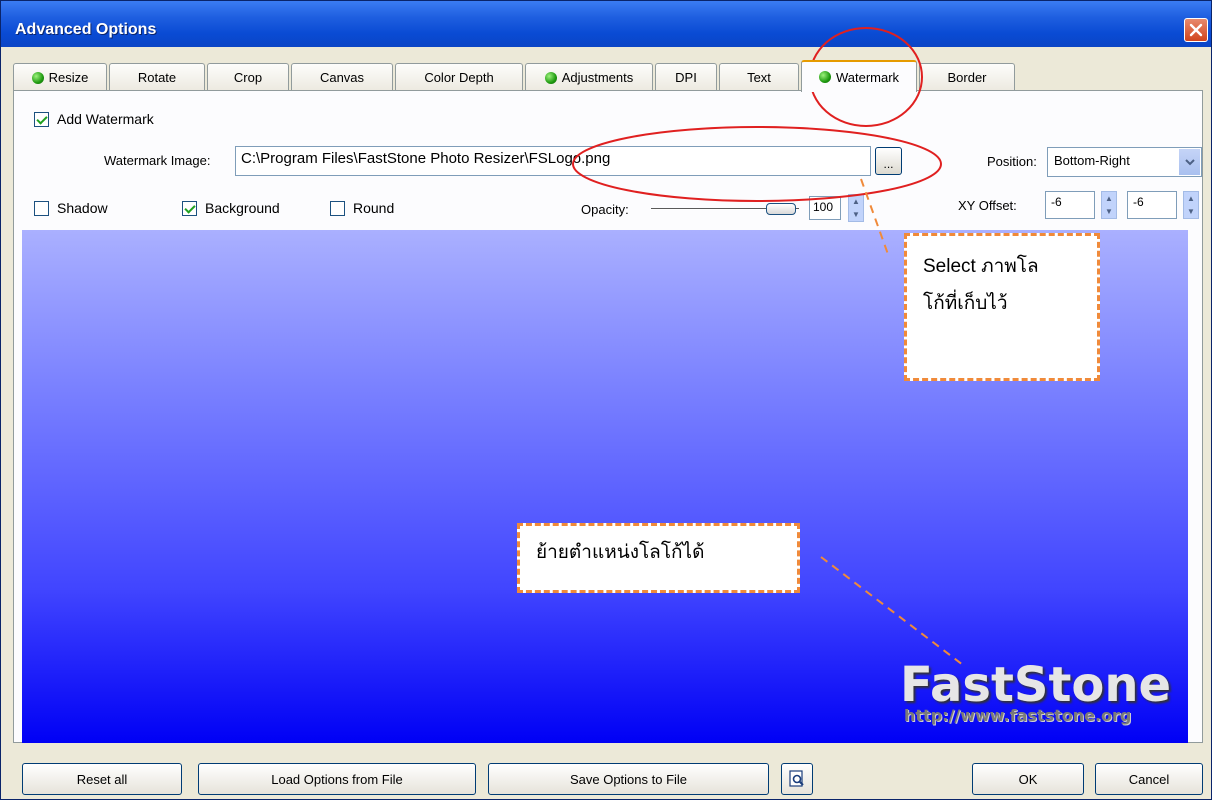 The width and height of the screenshot is (1212, 801). I want to click on button-label: Cancel, so click(1149, 779).